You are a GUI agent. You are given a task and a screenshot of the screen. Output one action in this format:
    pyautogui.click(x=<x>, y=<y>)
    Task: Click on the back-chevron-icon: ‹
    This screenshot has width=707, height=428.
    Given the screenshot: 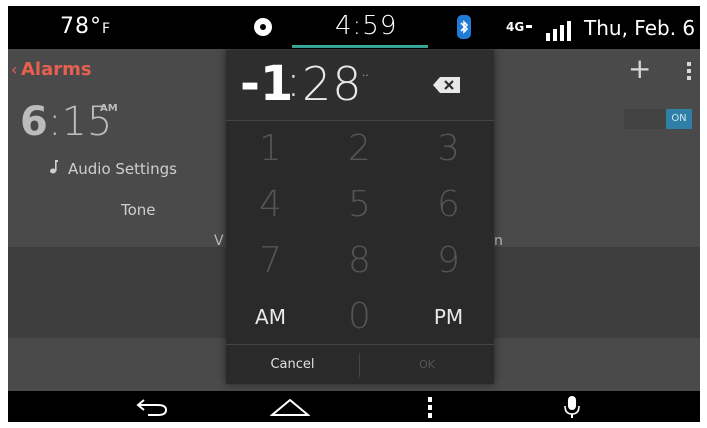 What is the action you would take?
    pyautogui.click(x=14, y=69)
    